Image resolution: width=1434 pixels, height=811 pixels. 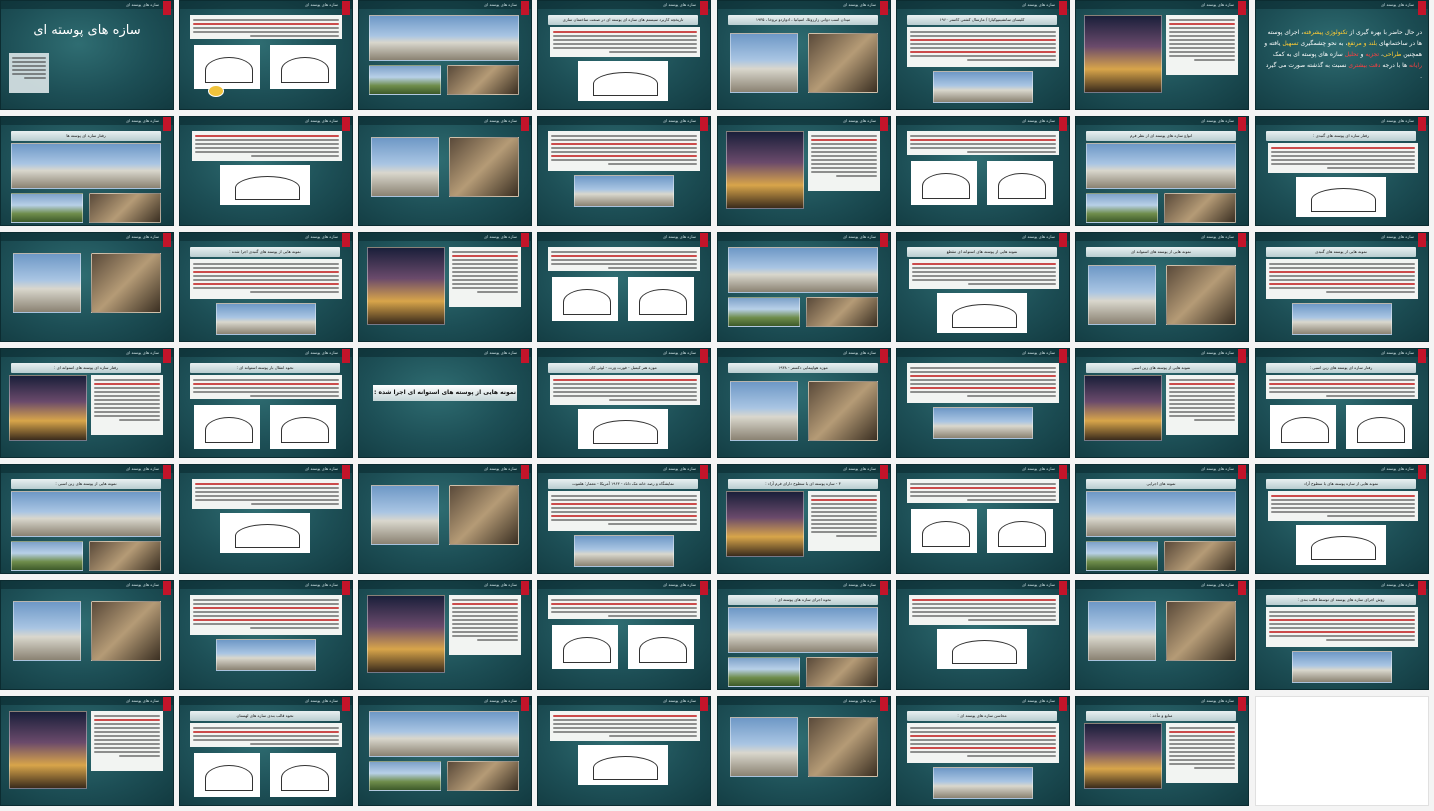 What do you see at coordinates (266, 171) in the screenshot?
I see `slide-thumbnail-10: سازه های پوسته ای` at bounding box center [266, 171].